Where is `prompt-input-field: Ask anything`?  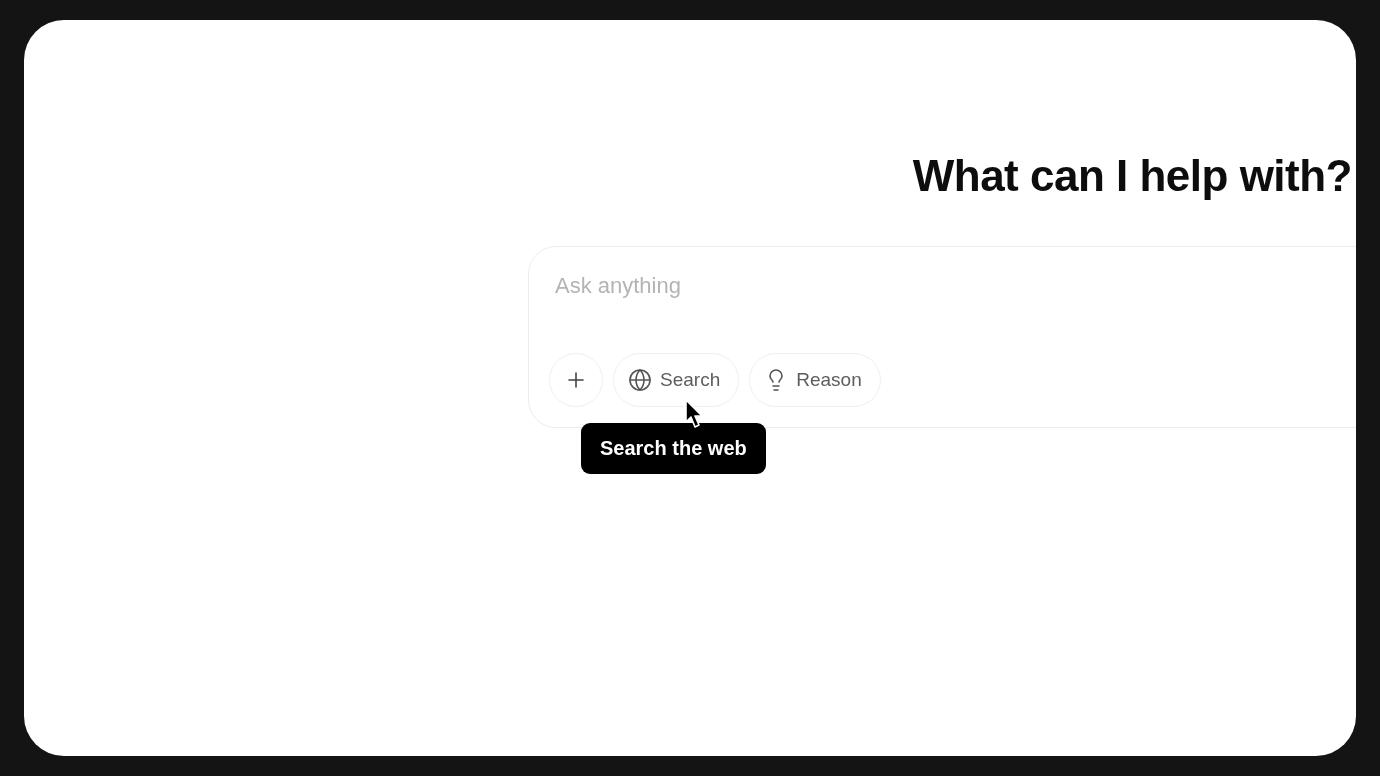
prompt-input-field: Ask anything is located at coordinates (805, 286).